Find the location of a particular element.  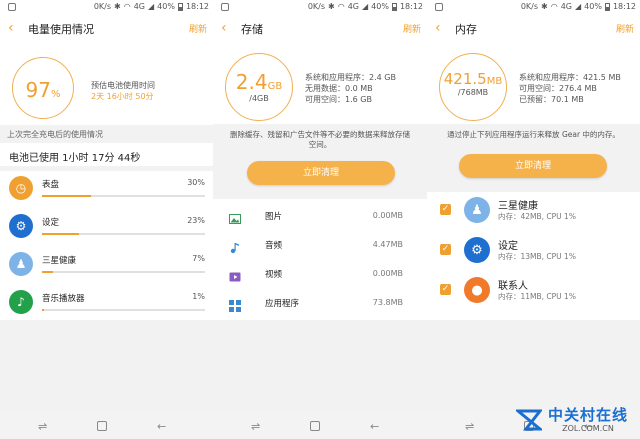

stat-system-apps: 系统和应用程序：2.4 GB is located at coordinates (350, 77).